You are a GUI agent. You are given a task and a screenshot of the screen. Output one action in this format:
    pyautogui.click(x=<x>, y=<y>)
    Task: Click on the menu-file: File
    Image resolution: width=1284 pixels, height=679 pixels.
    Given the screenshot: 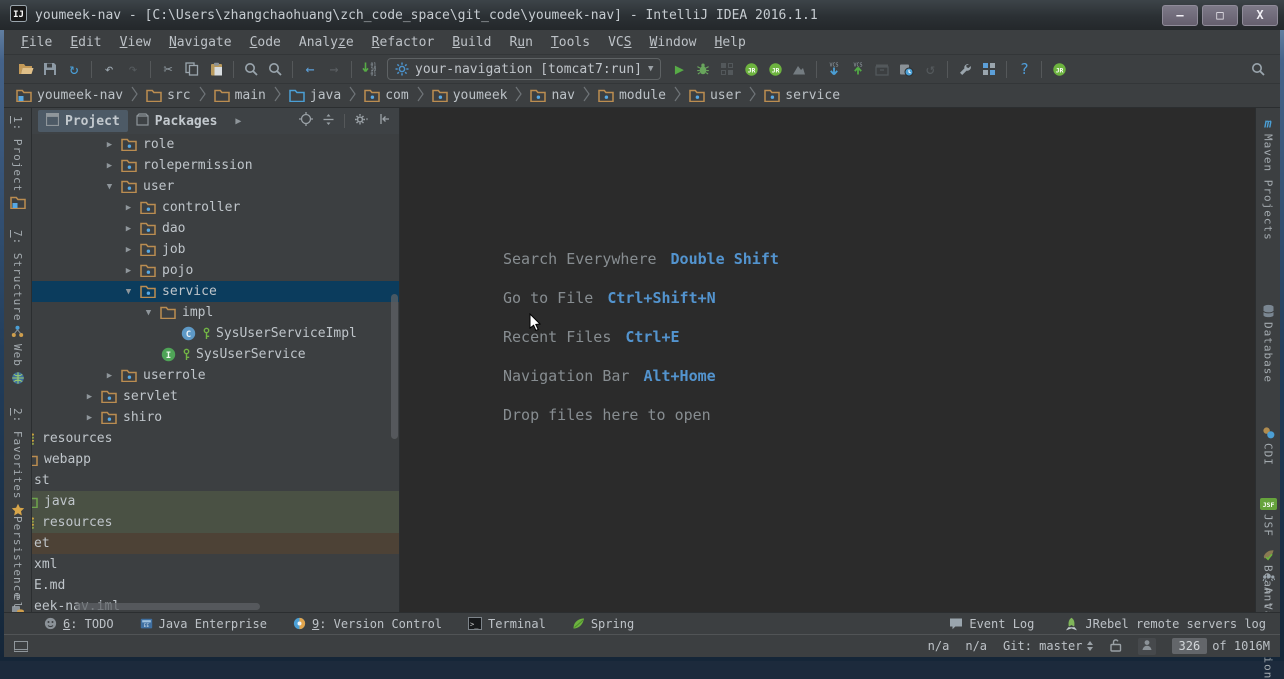 What is the action you would take?
    pyautogui.click(x=36, y=42)
    